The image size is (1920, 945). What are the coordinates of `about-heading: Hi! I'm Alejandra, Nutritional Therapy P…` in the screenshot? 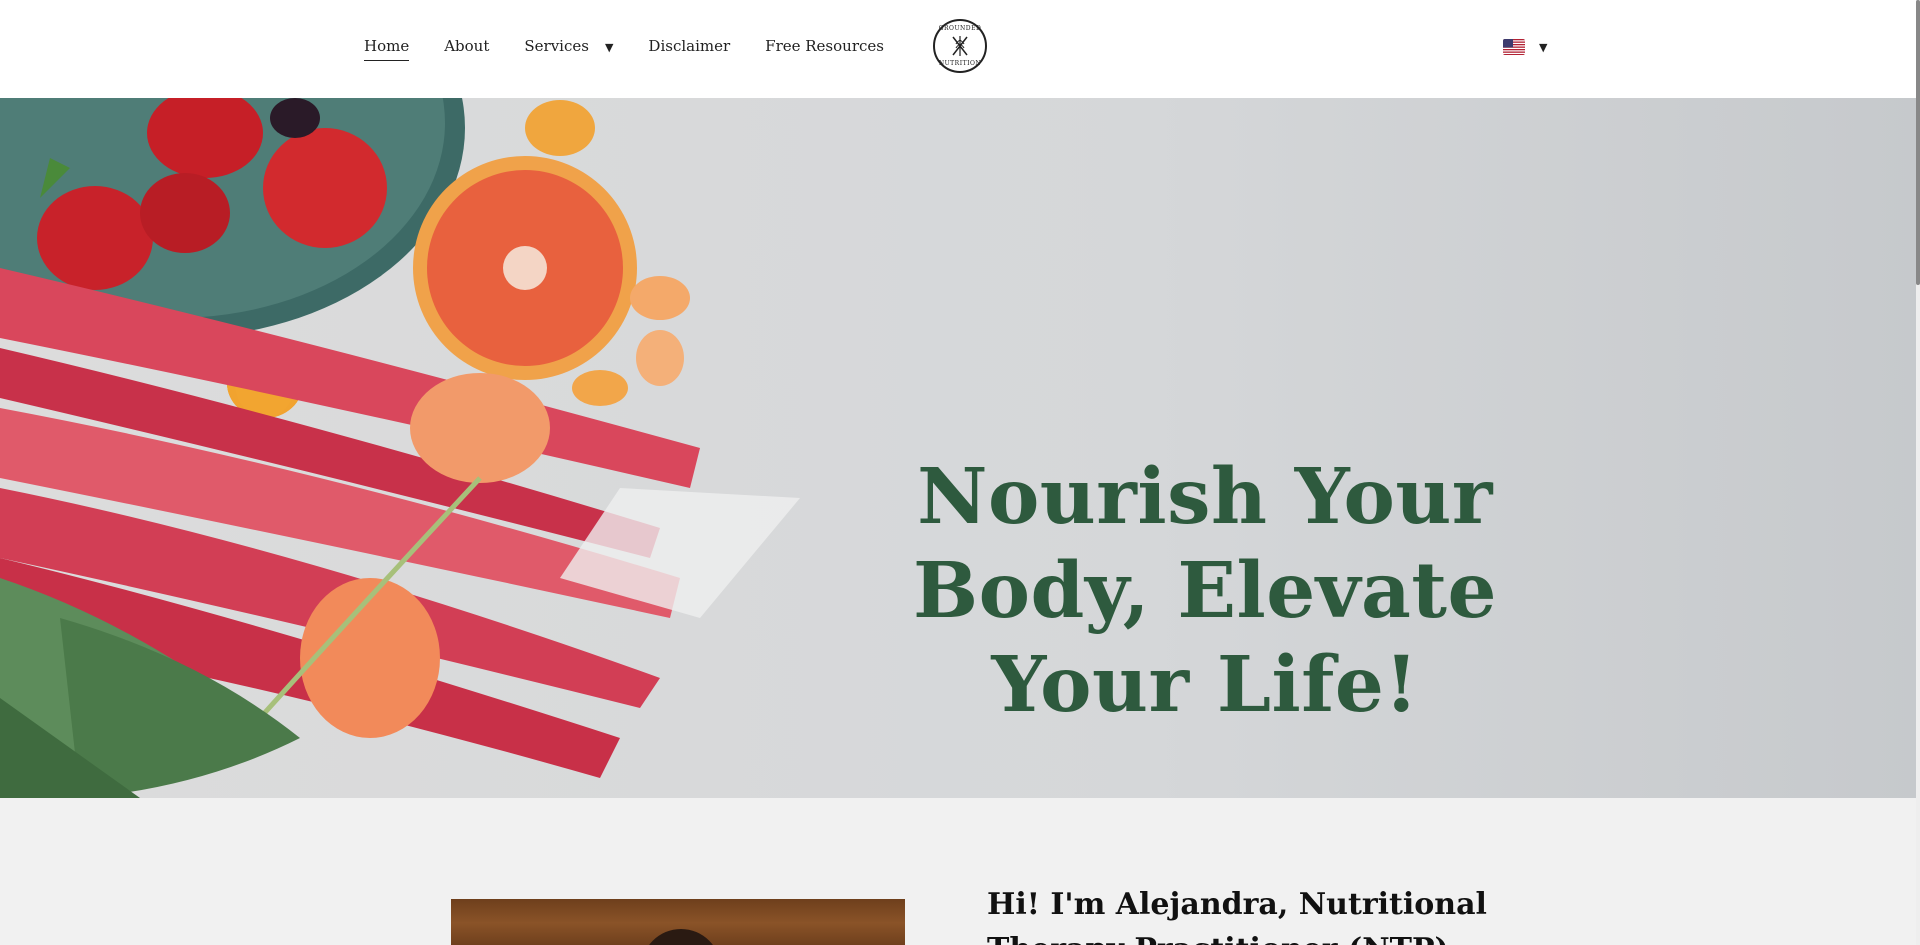 It's located at (1237, 916).